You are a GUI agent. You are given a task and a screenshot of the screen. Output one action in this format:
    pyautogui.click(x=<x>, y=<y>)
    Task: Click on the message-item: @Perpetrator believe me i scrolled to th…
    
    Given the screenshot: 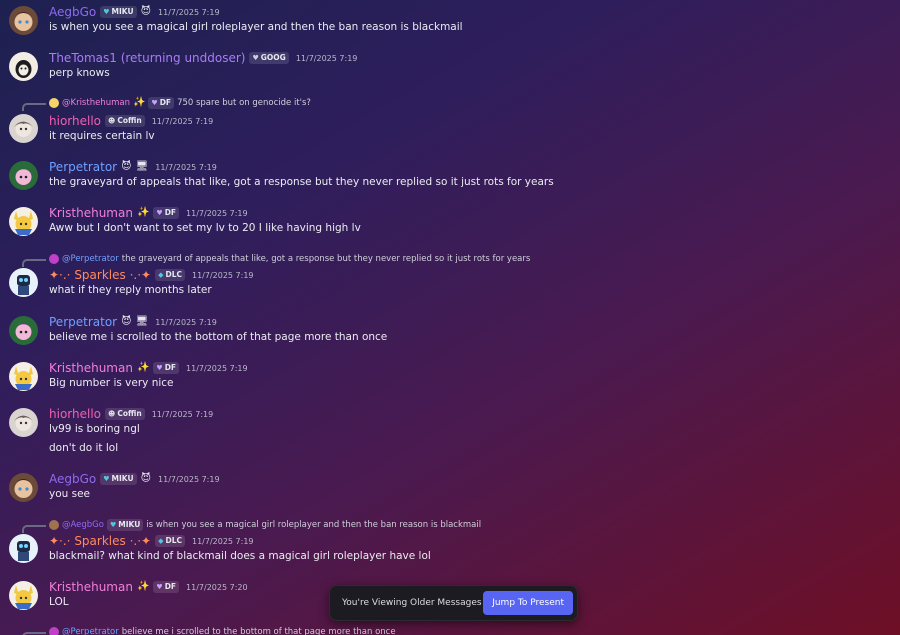 What is the action you would take?
    pyautogui.click(x=450, y=629)
    